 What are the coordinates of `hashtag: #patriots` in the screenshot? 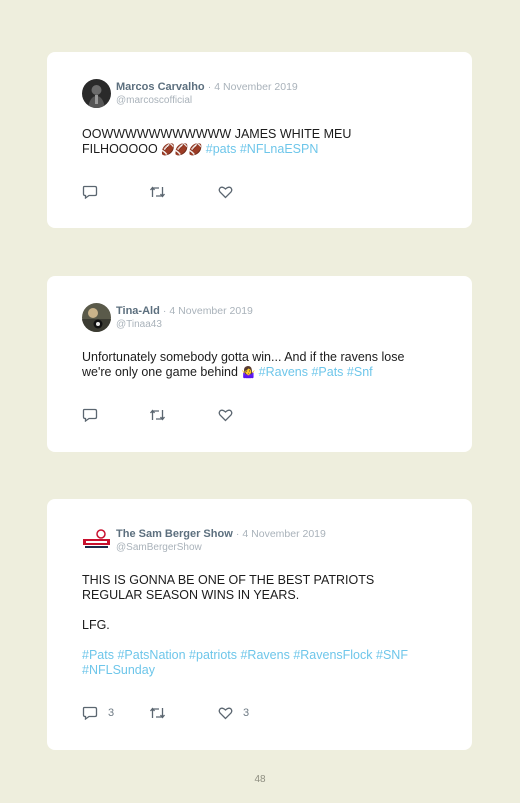 It's located at (213, 655).